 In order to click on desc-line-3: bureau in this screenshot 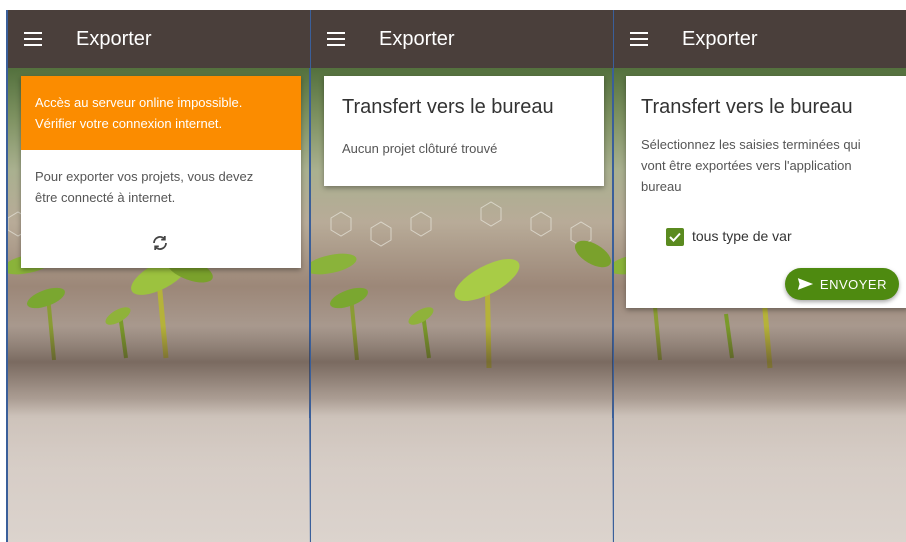, I will do `click(661, 186)`.